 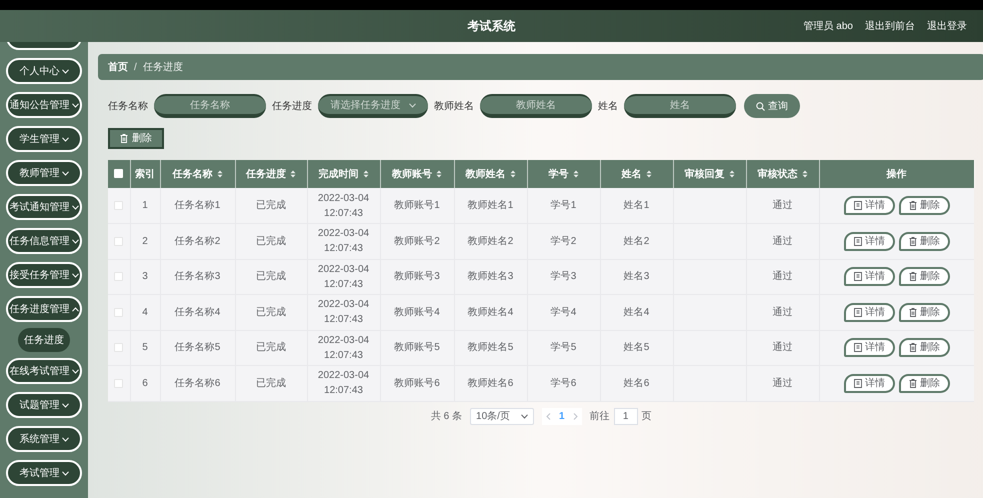 I want to click on header-link: 退出到前台, so click(x=890, y=26).